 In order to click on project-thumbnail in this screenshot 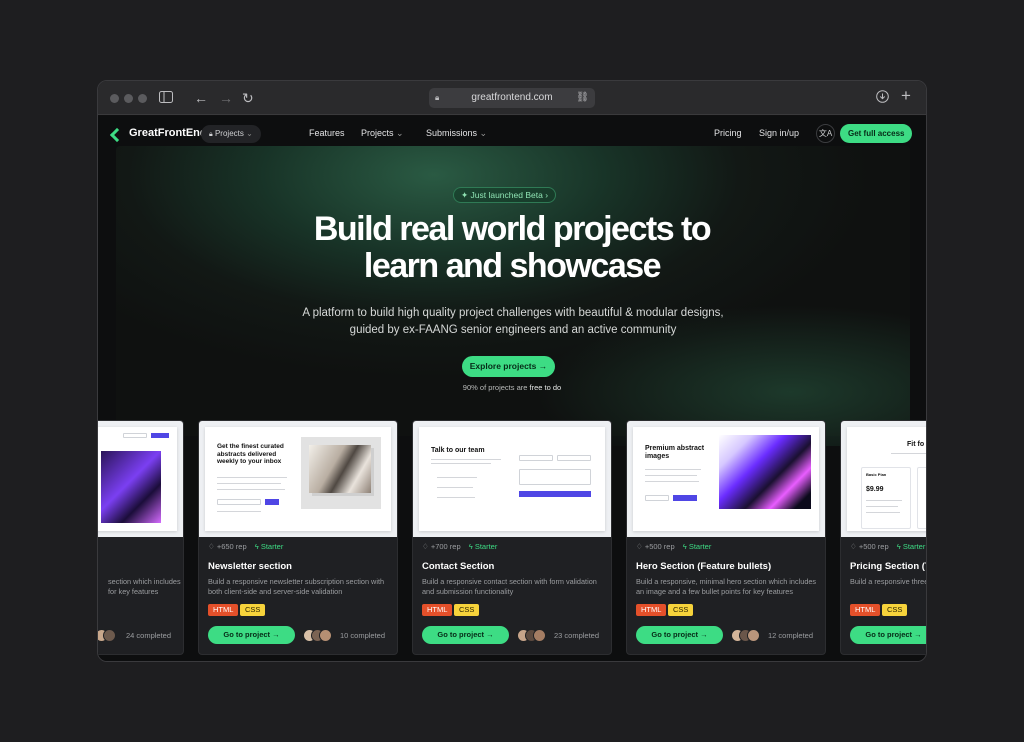, I will do `click(140, 479)`.